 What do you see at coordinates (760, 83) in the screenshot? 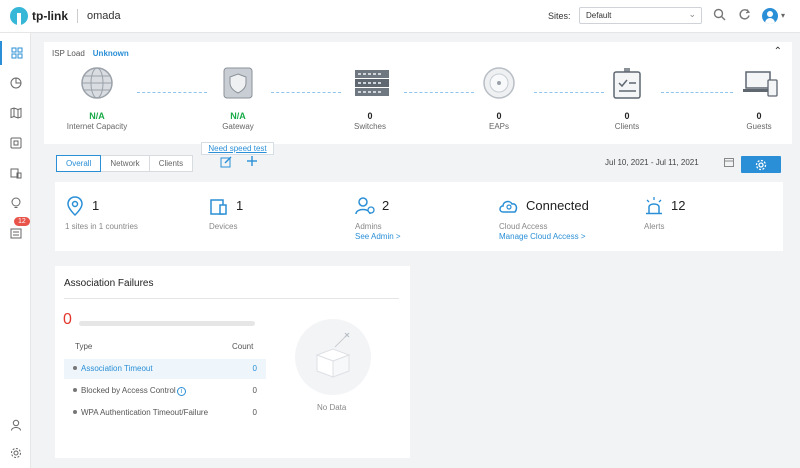
I see `laptop-phone-icon` at bounding box center [760, 83].